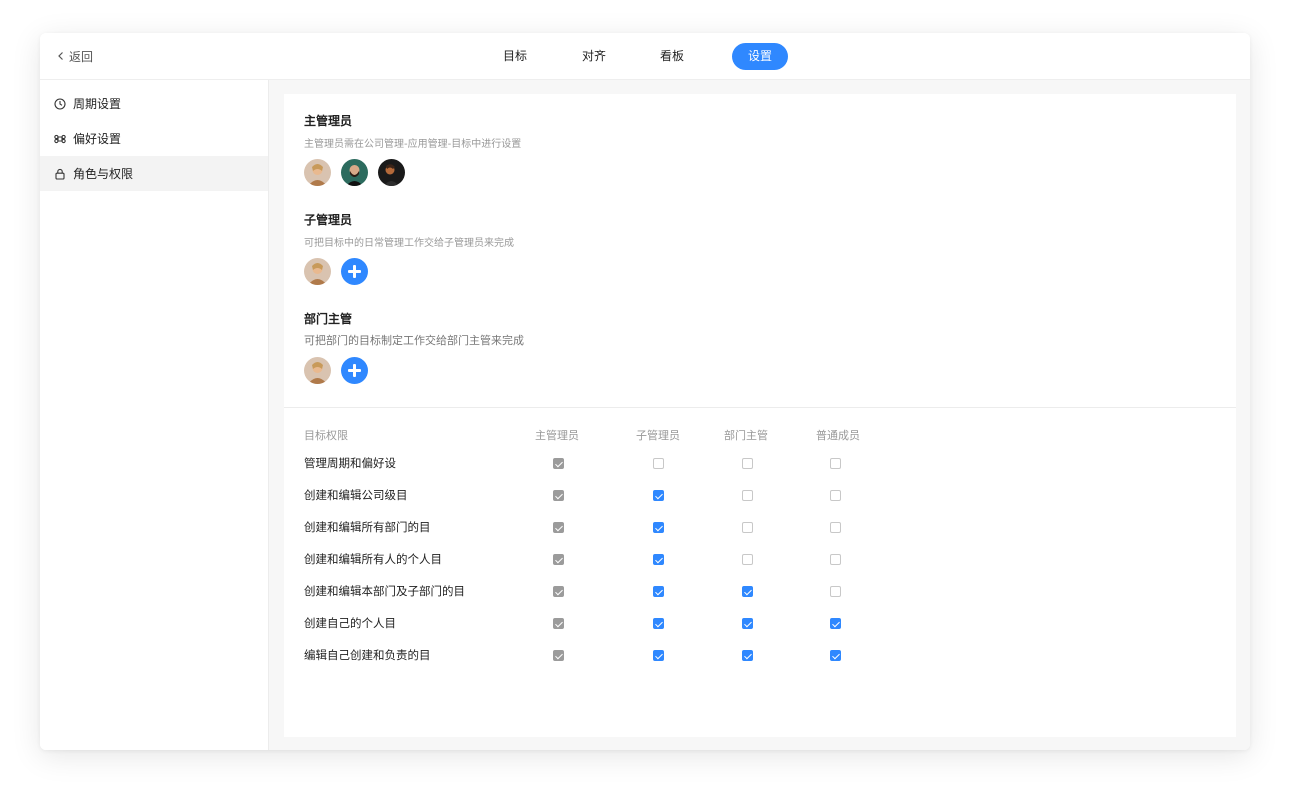 Image resolution: width=1290 pixels, height=797 pixels. What do you see at coordinates (409, 243) in the screenshot?
I see `sub-admin-desc: 可把目标中的日常管理工作交给子管理员来完成` at bounding box center [409, 243].